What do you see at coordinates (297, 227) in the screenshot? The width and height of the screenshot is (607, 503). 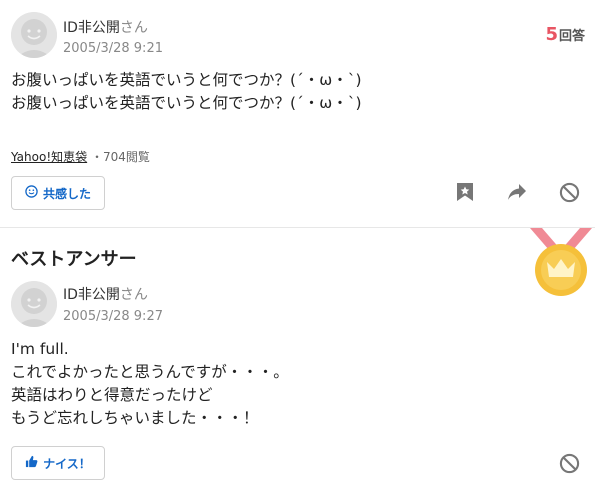 I see `divider` at bounding box center [297, 227].